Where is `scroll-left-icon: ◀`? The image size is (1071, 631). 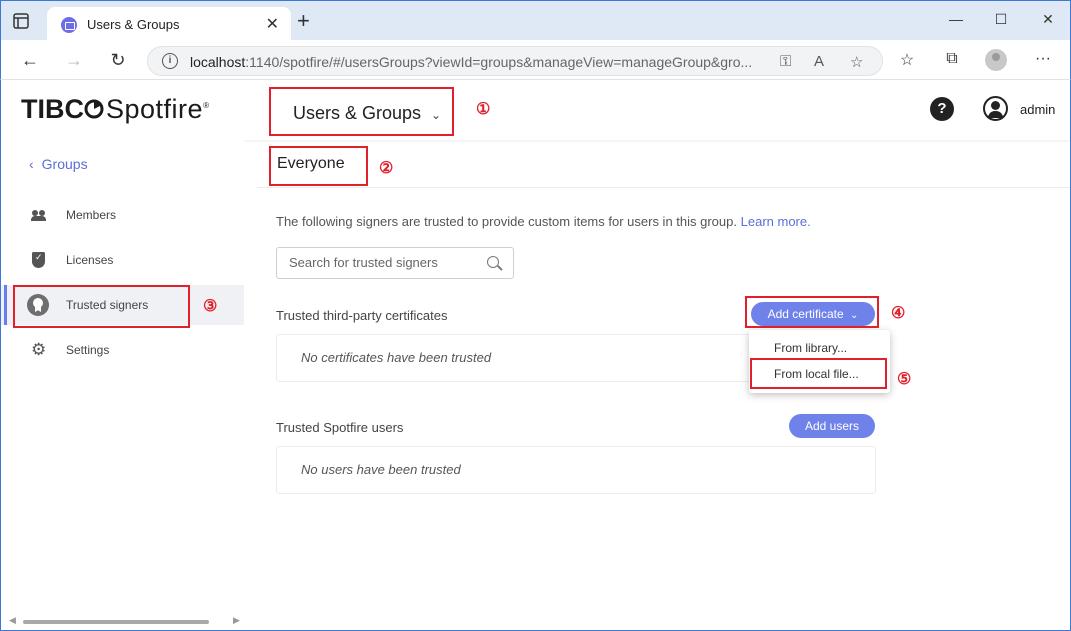
scroll-left-icon: ◀ is located at coordinates (12, 620).